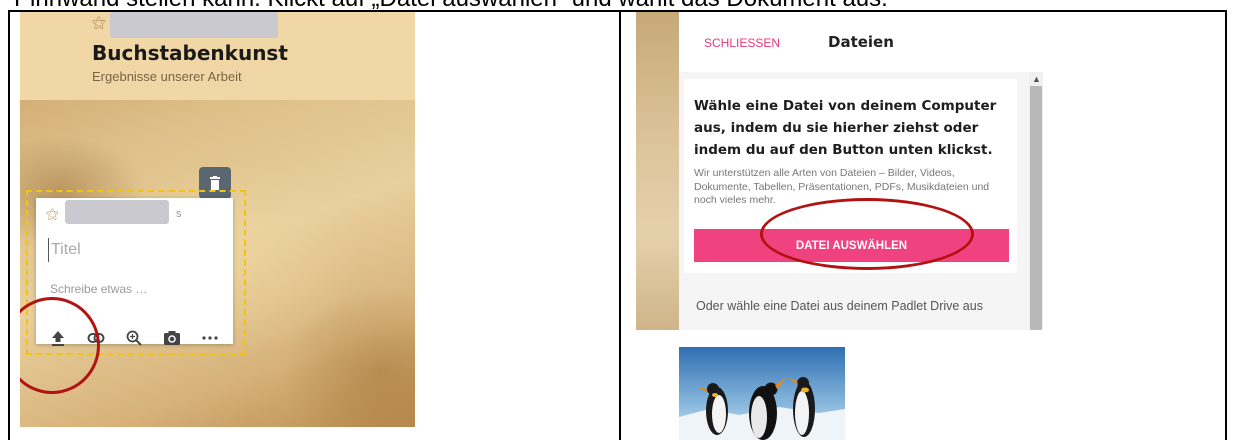 The width and height of the screenshot is (1237, 440). I want to click on camera-icon, so click(172, 338).